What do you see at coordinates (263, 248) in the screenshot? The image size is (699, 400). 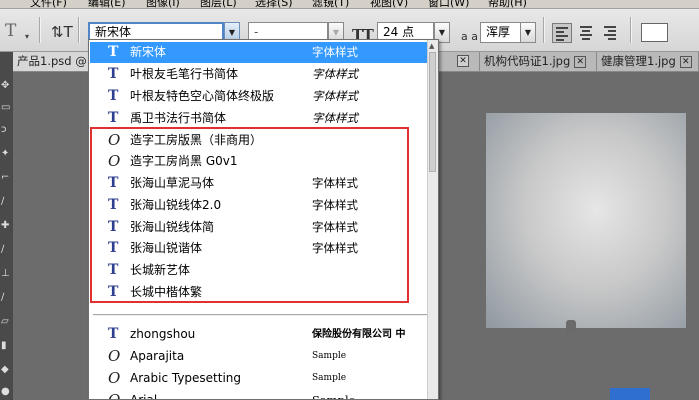 I see `font-item: T 张海山锐谐体 字体样式` at bounding box center [263, 248].